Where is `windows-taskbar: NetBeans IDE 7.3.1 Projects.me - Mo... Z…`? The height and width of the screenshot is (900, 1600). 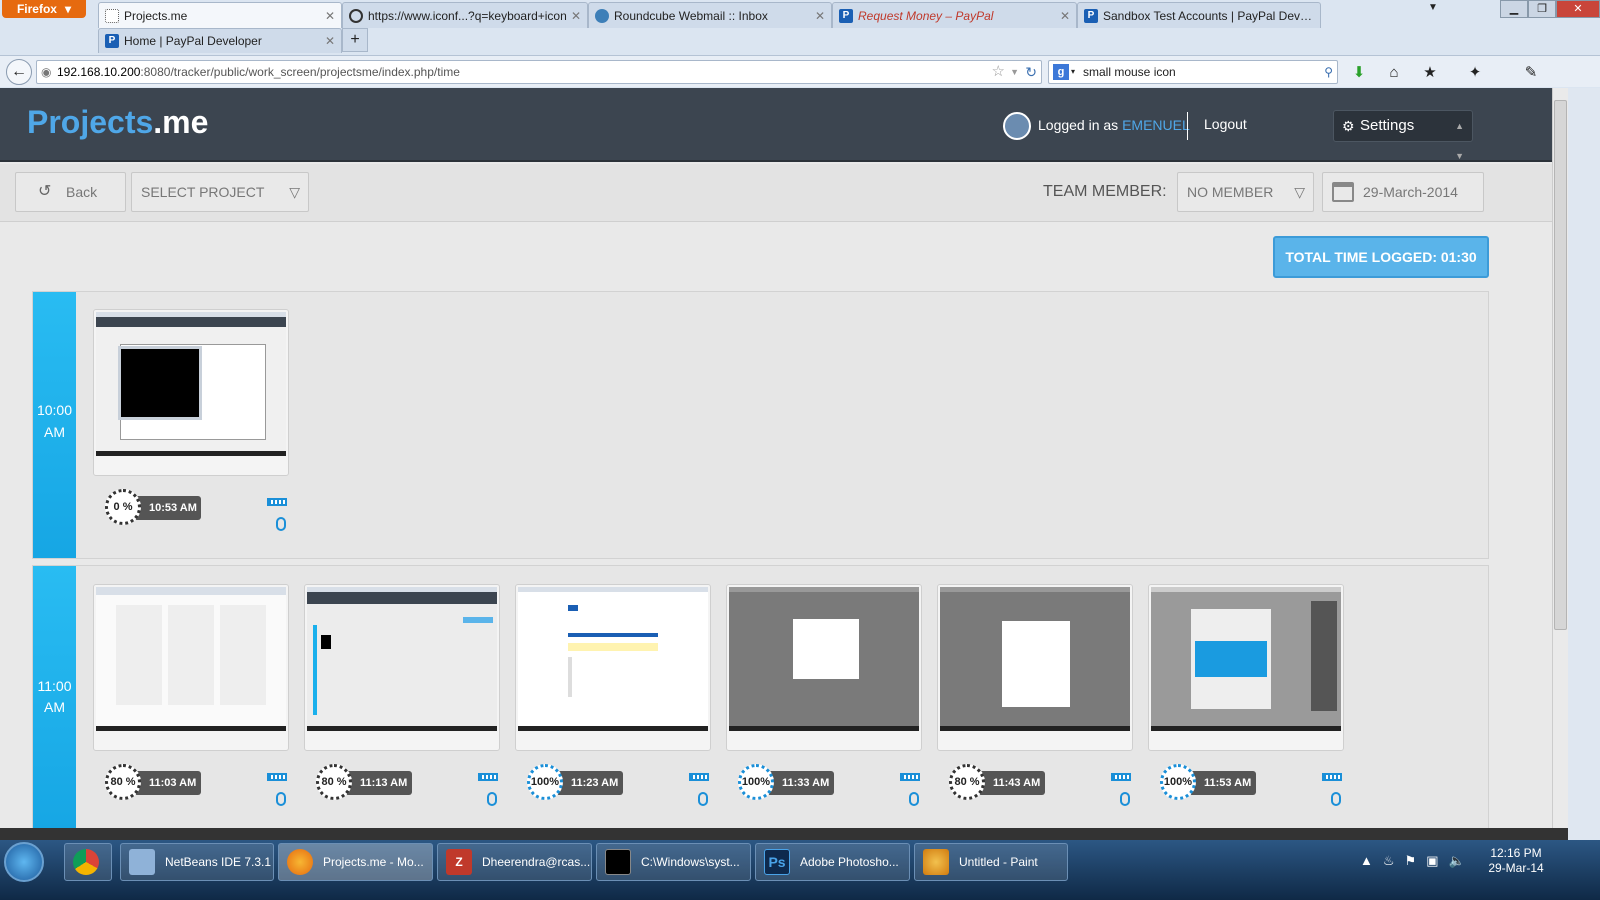 windows-taskbar: NetBeans IDE 7.3.1 Projects.me - Mo... Z… is located at coordinates (800, 870).